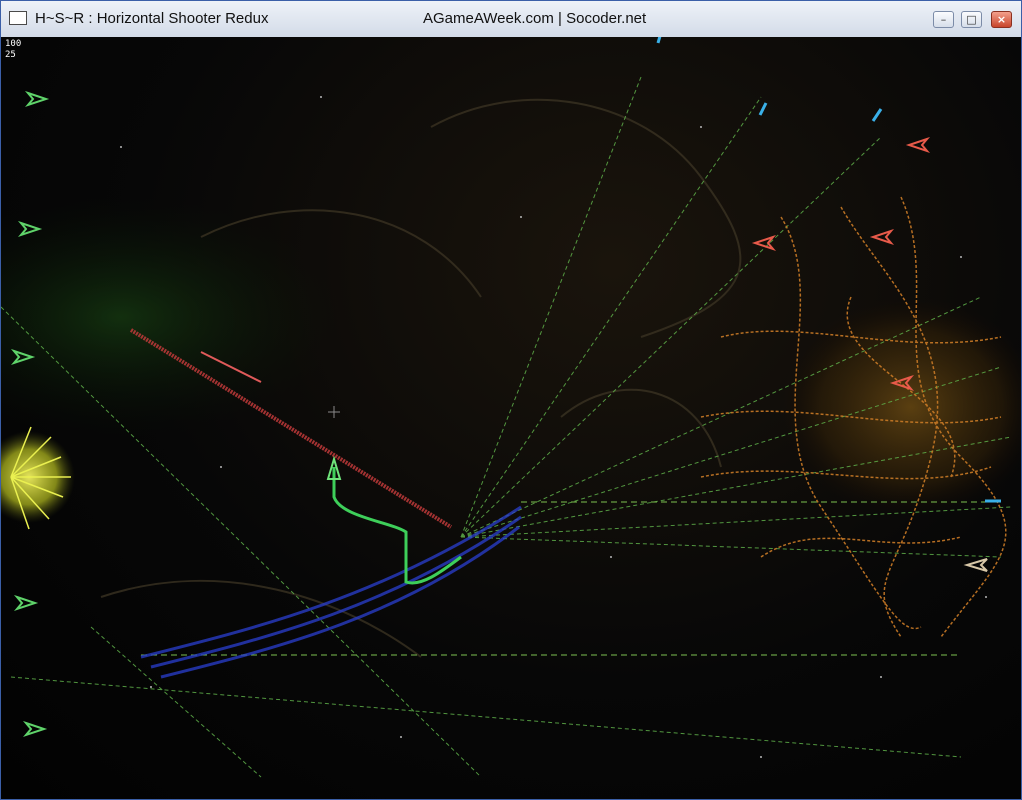 This screenshot has width=1022, height=800. I want to click on maximize-button: □, so click(971, 19).